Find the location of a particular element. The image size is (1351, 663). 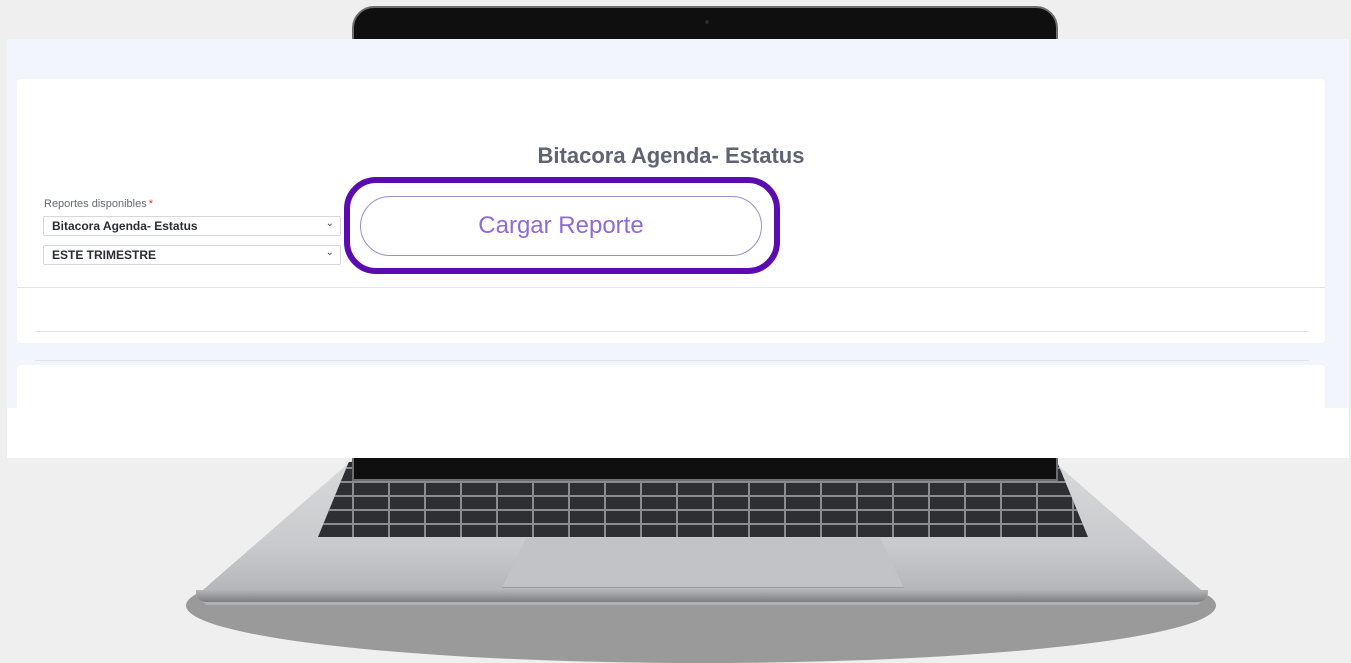

load-report-button: Cargar Reporte is located at coordinates (561, 226).